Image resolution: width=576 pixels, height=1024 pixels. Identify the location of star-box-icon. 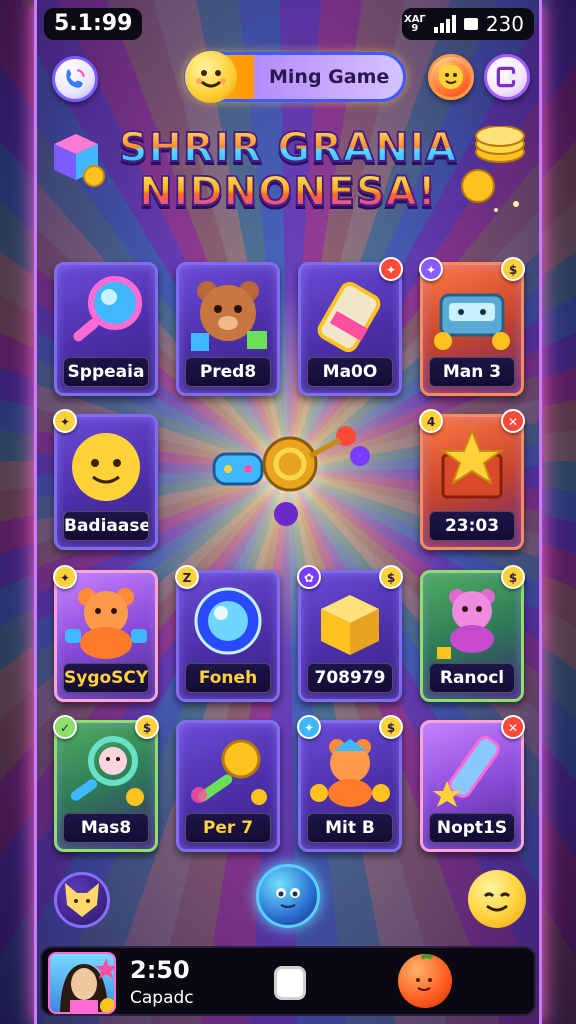
(472, 463).